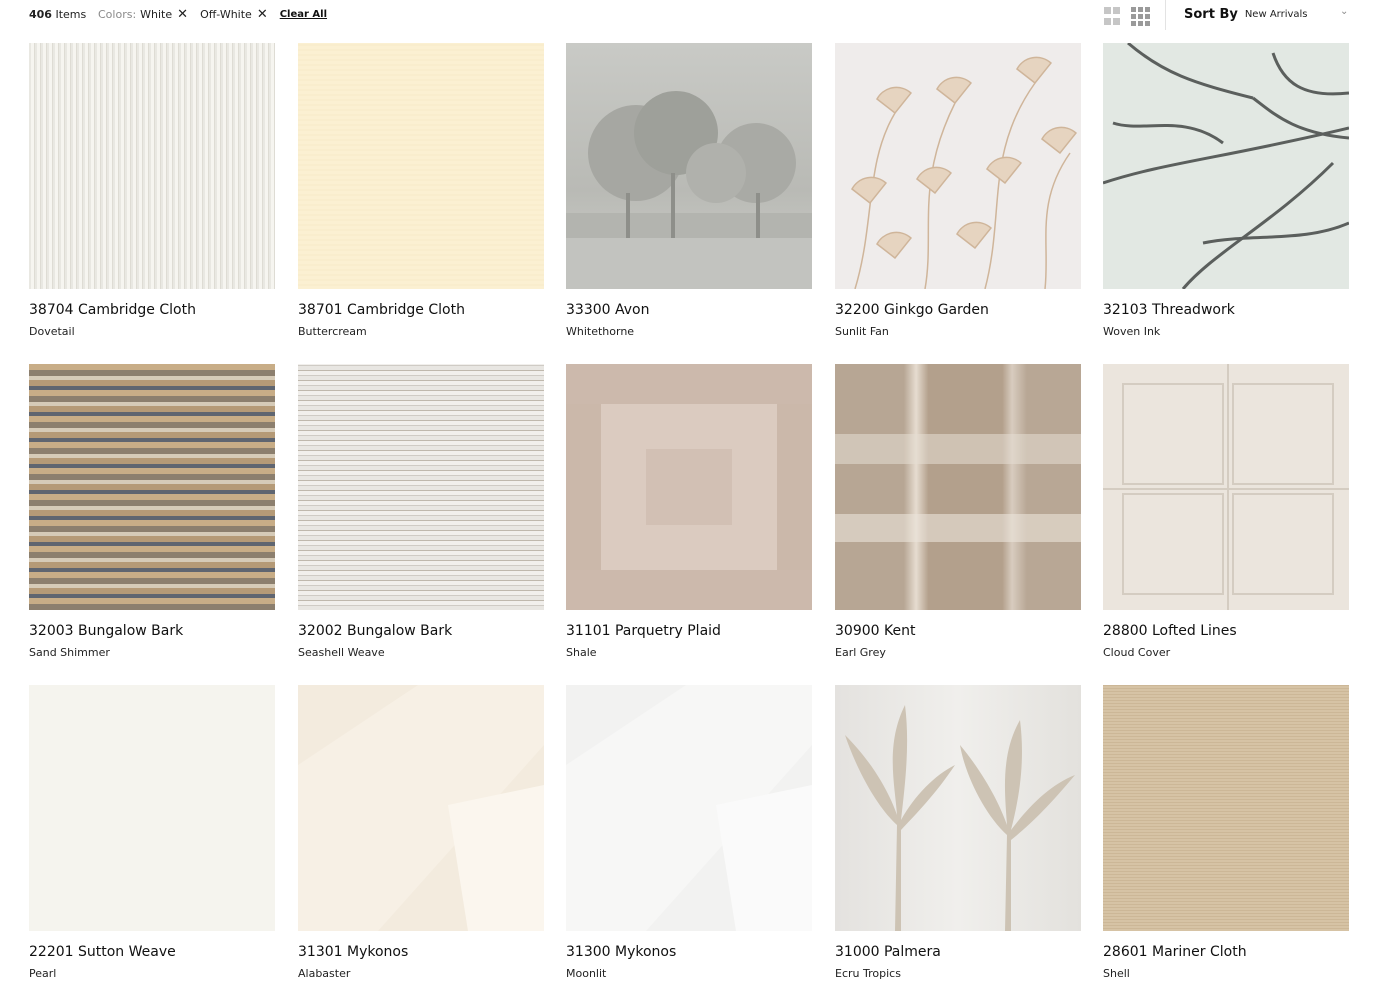  Describe the element at coordinates (875, 631) in the screenshot. I see `product-title: 30900 Kent` at that location.